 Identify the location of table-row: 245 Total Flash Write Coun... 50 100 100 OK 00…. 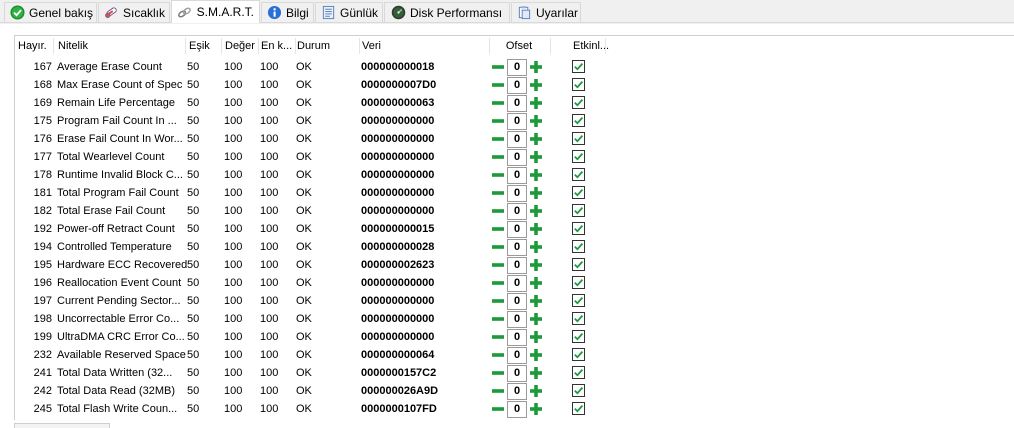
(325, 409).